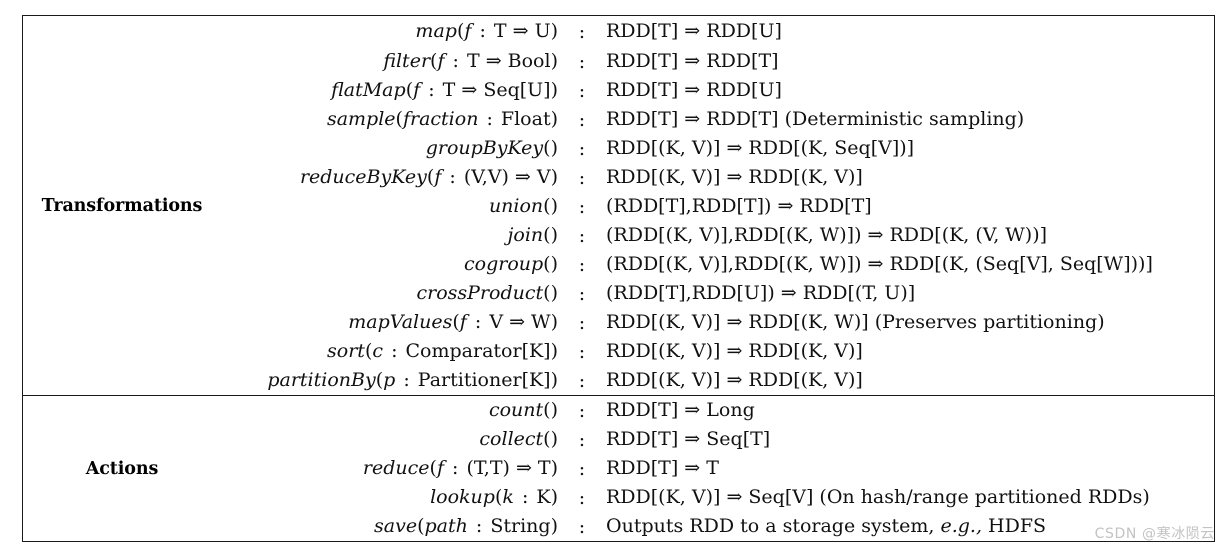 The image size is (1229, 547). What do you see at coordinates (491, 148) in the screenshot?
I see `api-signature: groupByKey()` at bounding box center [491, 148].